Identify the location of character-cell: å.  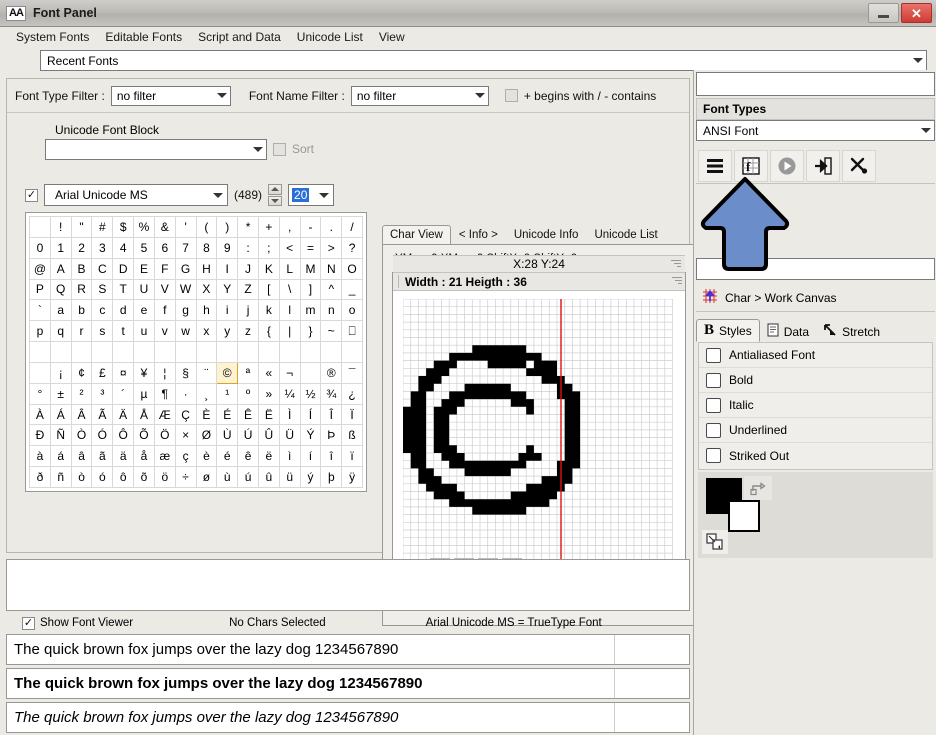
(144, 456).